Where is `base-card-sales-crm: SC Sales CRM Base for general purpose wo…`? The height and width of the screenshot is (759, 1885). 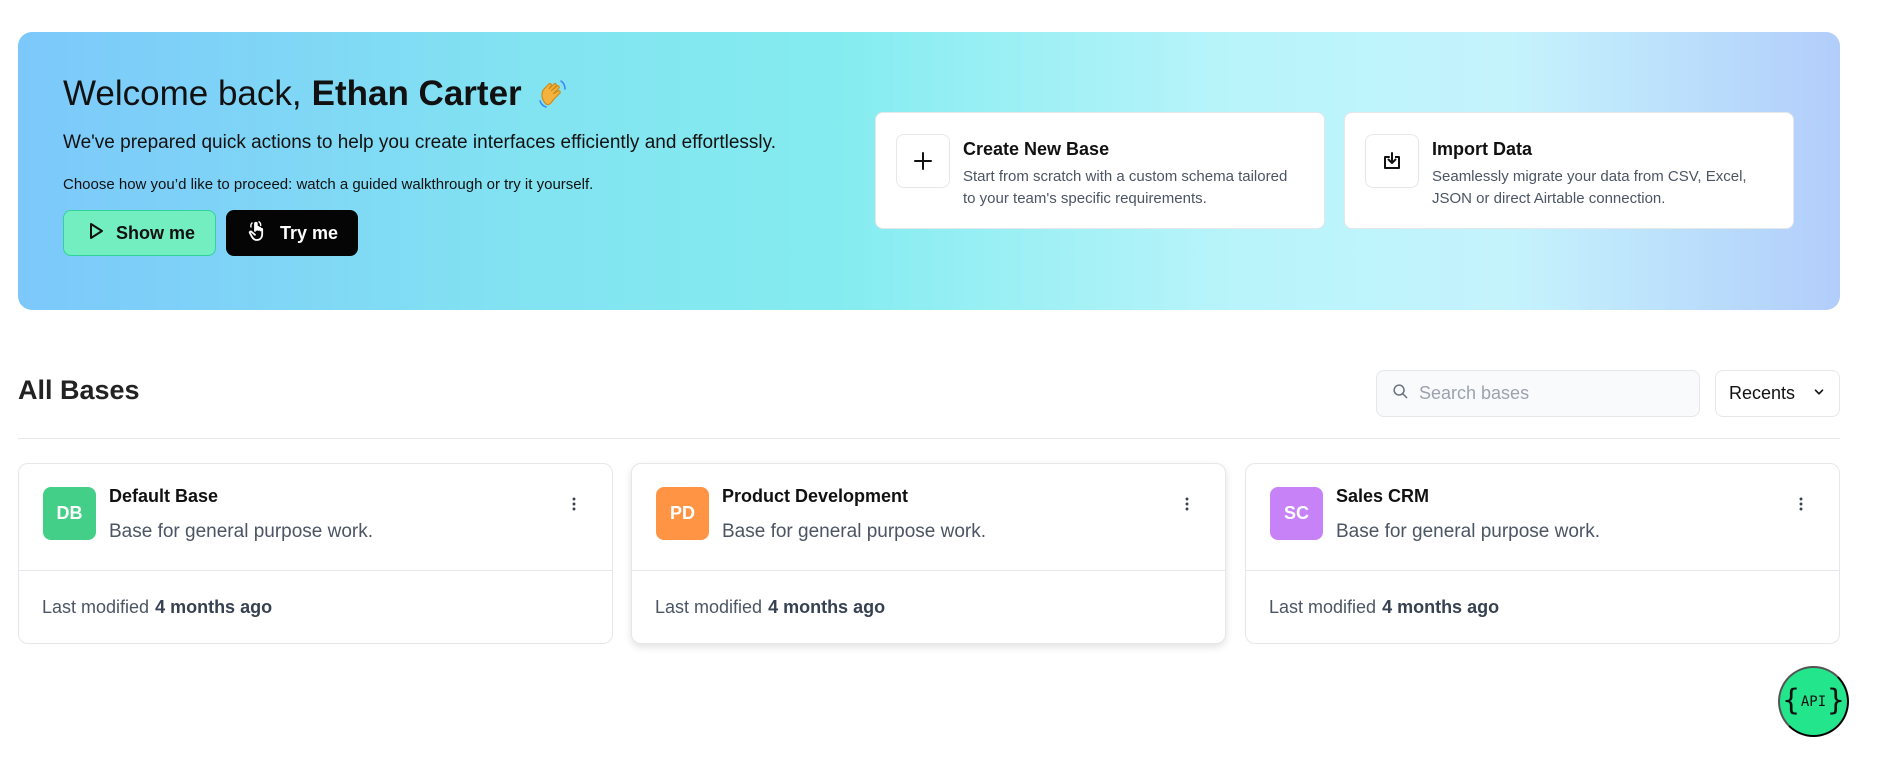 base-card-sales-crm: SC Sales CRM Base for general purpose wo… is located at coordinates (1542, 553).